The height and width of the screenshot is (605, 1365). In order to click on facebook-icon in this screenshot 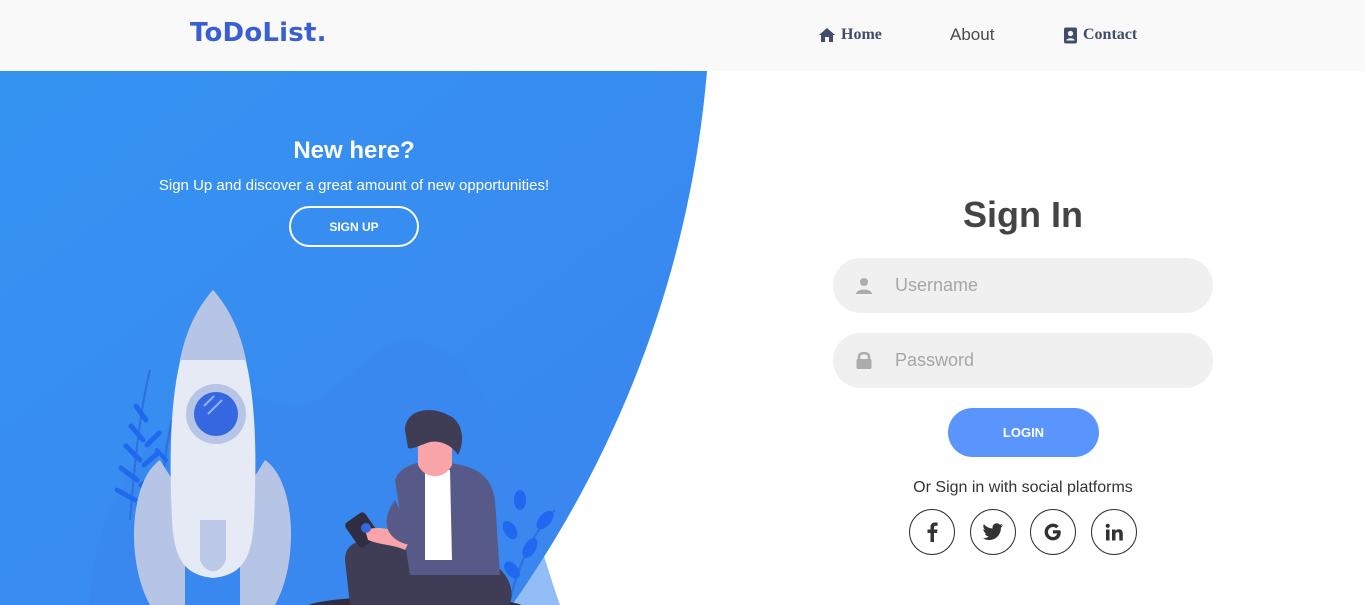, I will do `click(932, 532)`.